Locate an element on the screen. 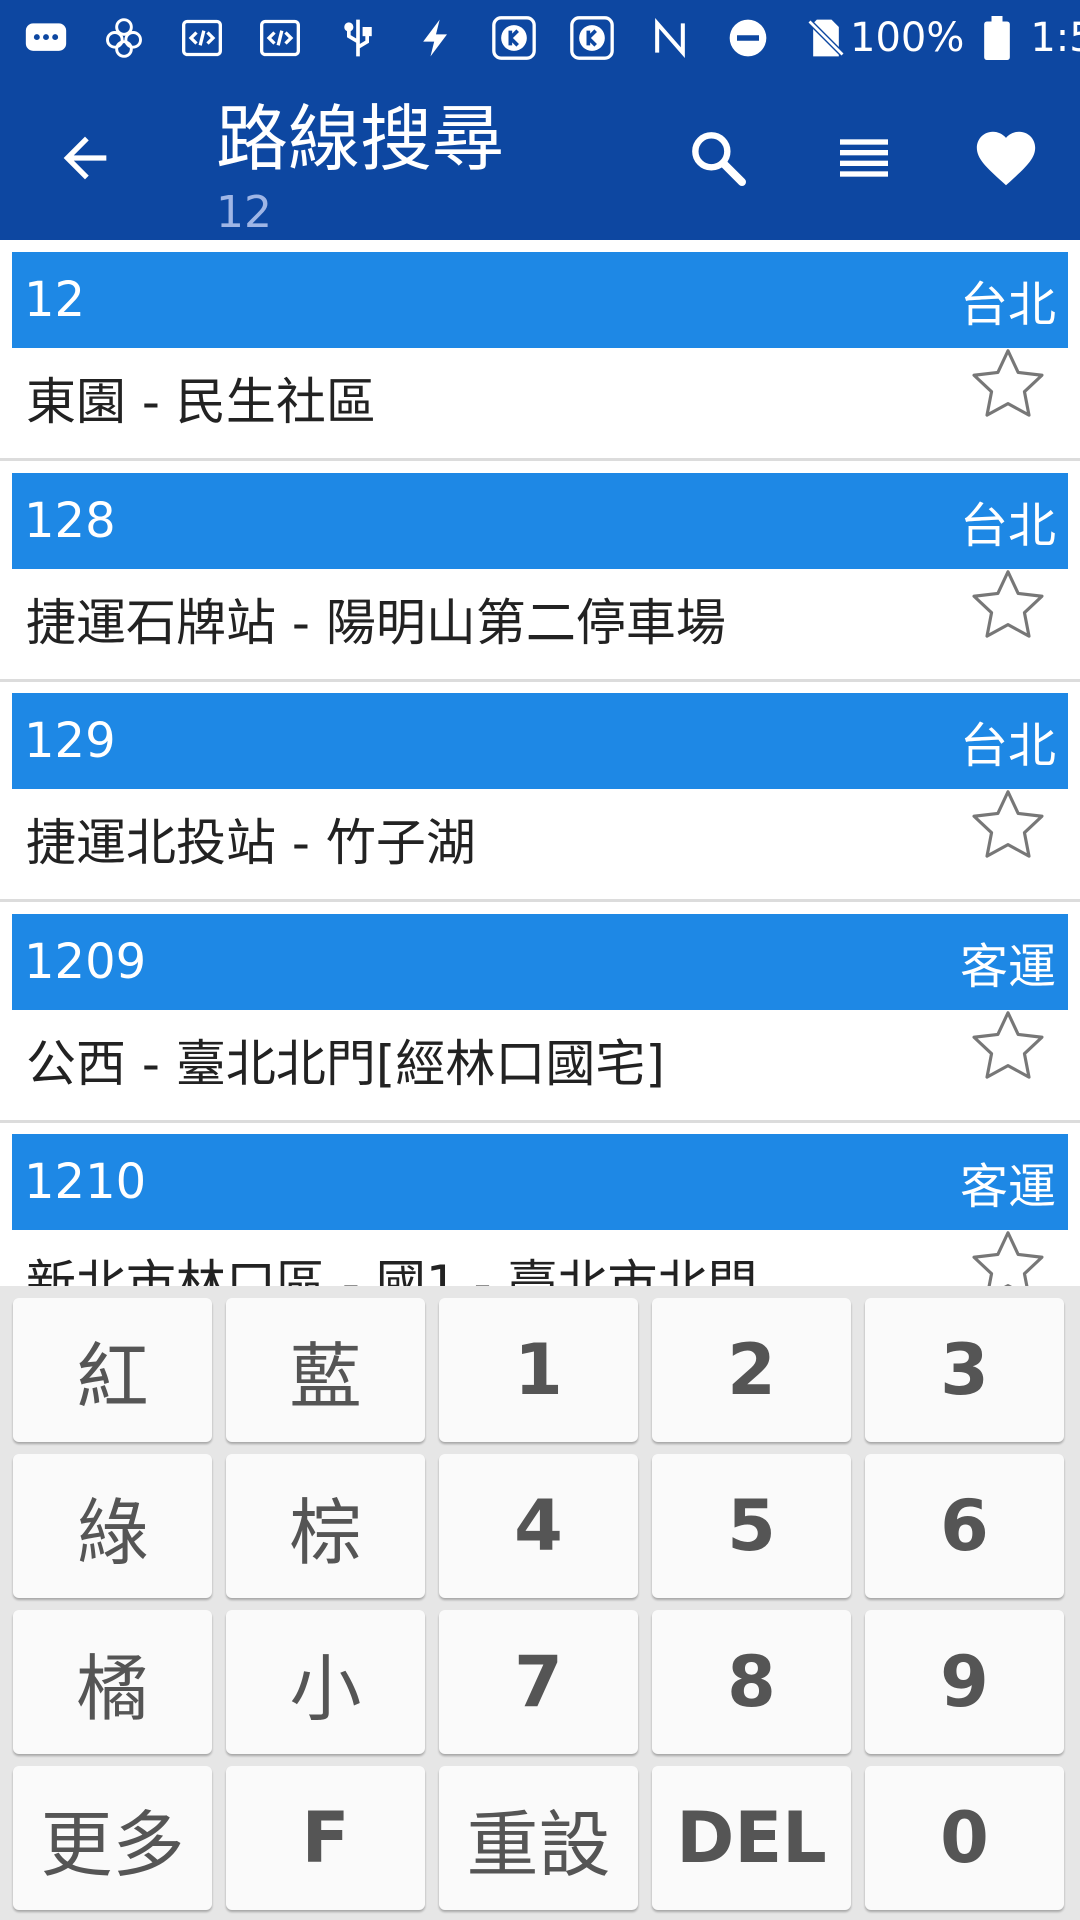  no-sim-icon is located at coordinates (826, 38).